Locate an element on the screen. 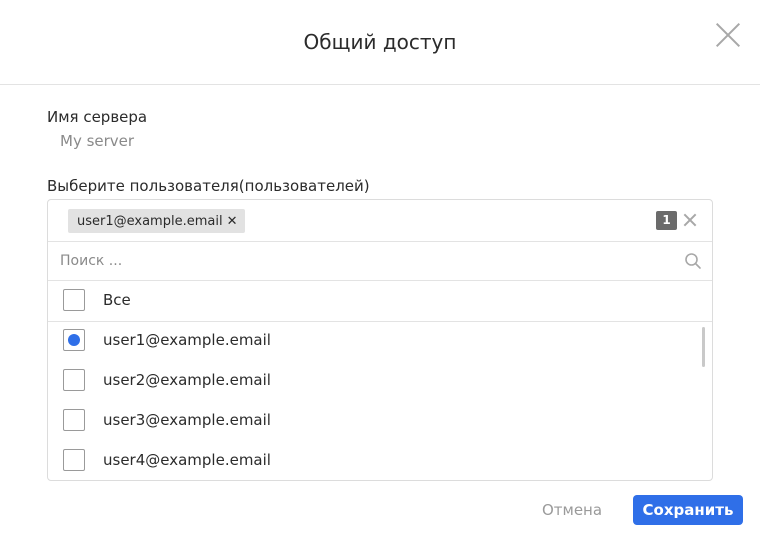 This screenshot has width=760, height=536. selected-user-tag: user1@example.email ✕ is located at coordinates (157, 221).